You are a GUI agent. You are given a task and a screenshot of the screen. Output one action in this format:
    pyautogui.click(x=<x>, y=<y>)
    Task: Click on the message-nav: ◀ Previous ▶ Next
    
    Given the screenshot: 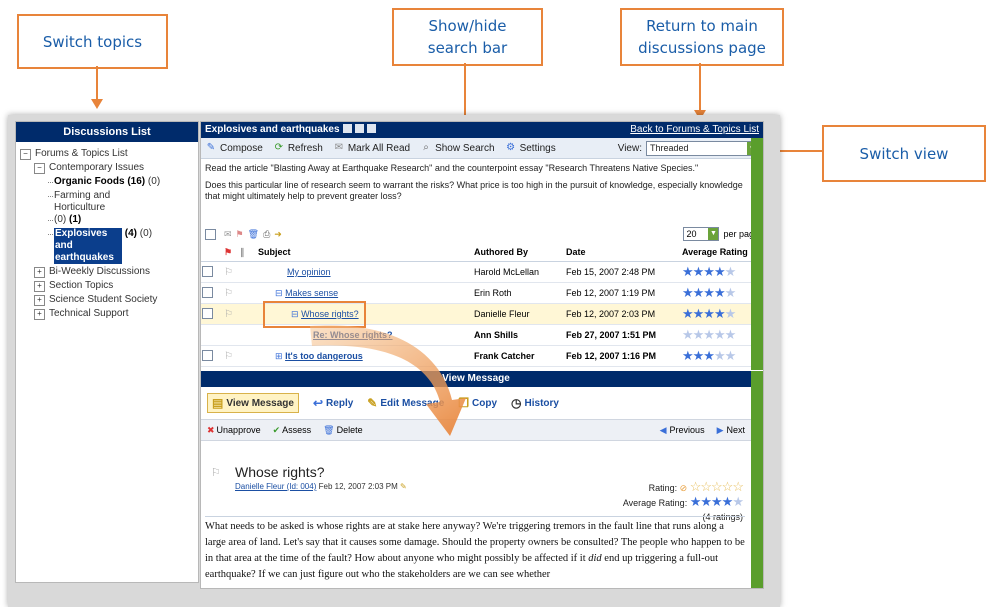 What is the action you would take?
    pyautogui.click(x=702, y=430)
    